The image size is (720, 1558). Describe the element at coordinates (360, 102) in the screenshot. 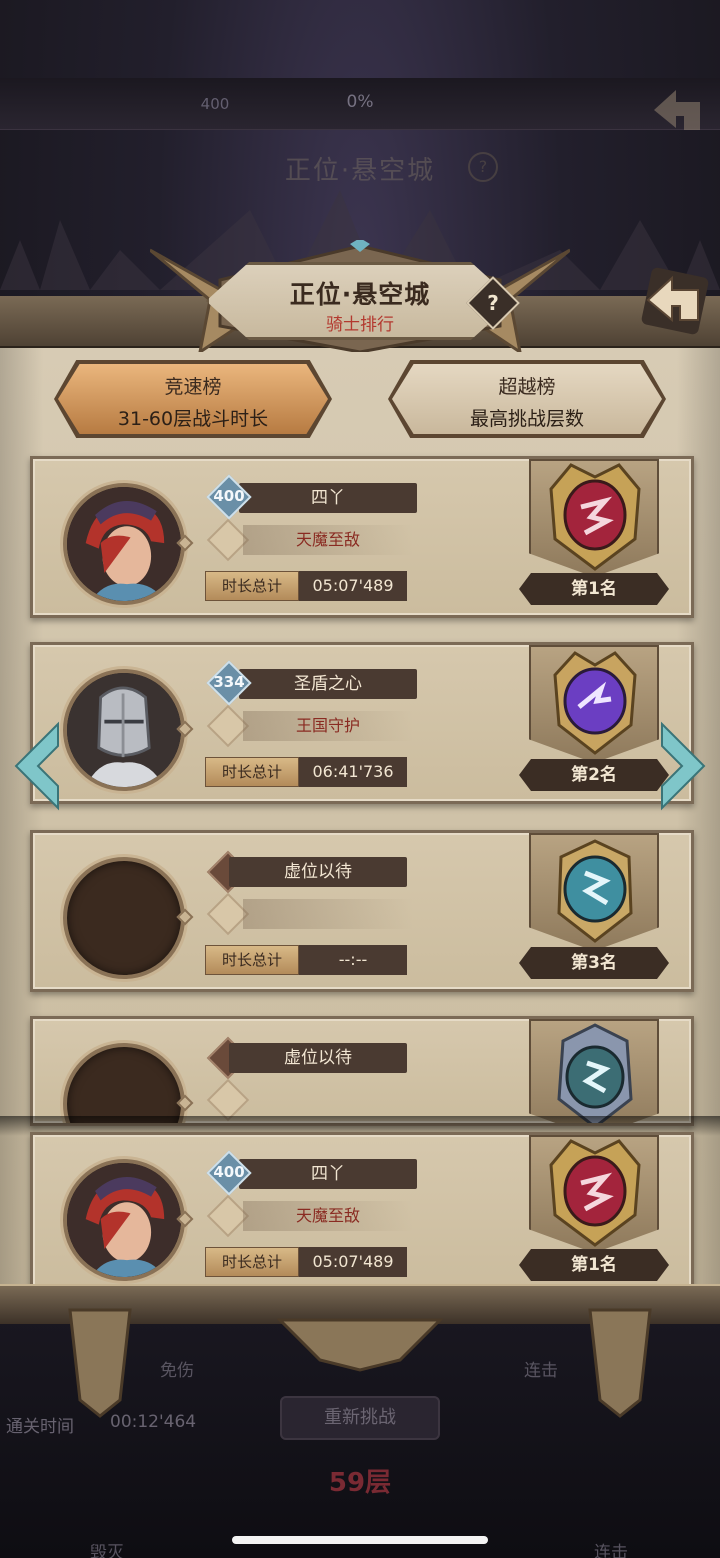

I see `background-progress-text: 0%` at that location.